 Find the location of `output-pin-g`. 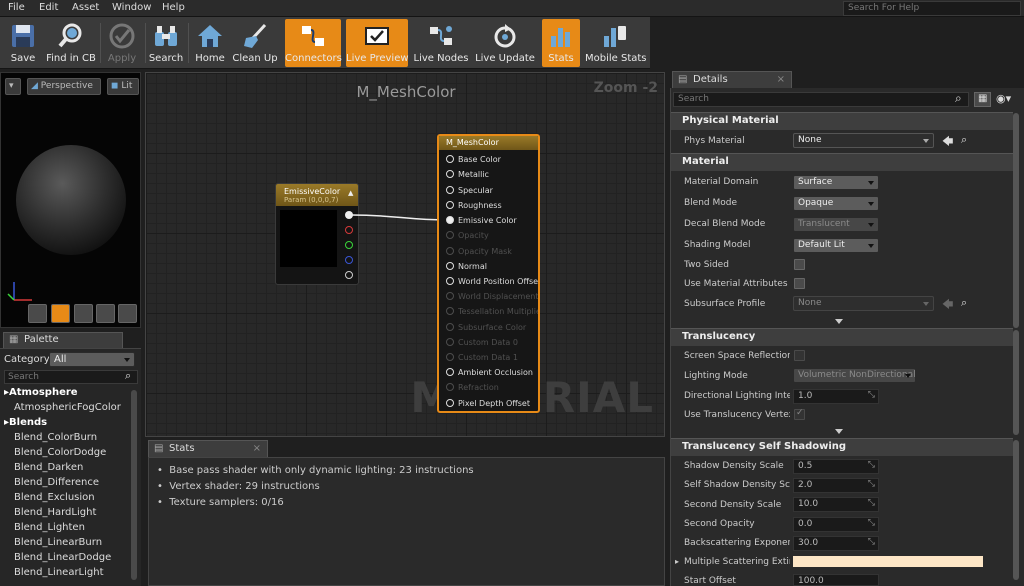

output-pin-g is located at coordinates (349, 245).